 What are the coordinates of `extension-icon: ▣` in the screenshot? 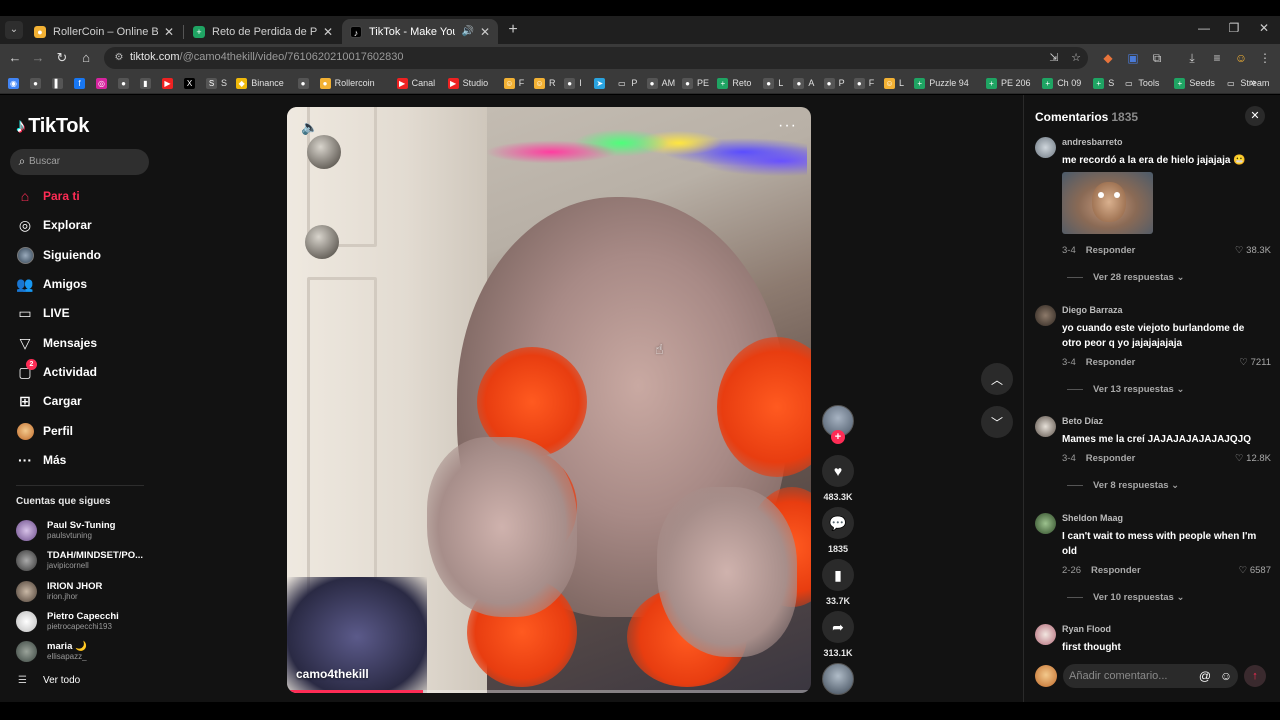 It's located at (1133, 58).